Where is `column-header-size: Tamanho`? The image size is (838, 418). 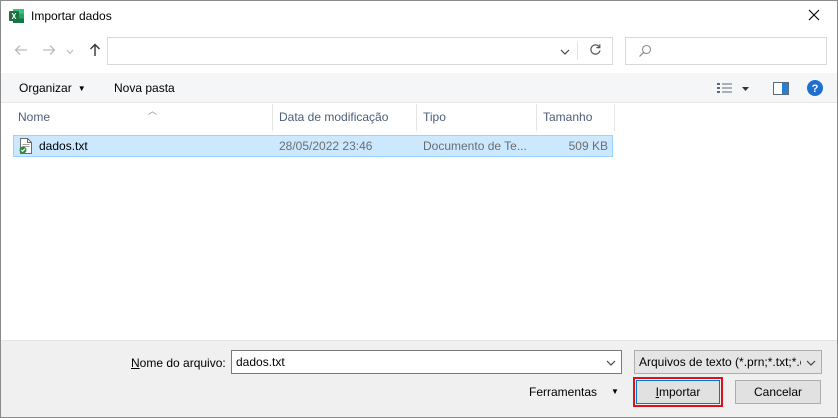 column-header-size: Tamanho is located at coordinates (576, 117).